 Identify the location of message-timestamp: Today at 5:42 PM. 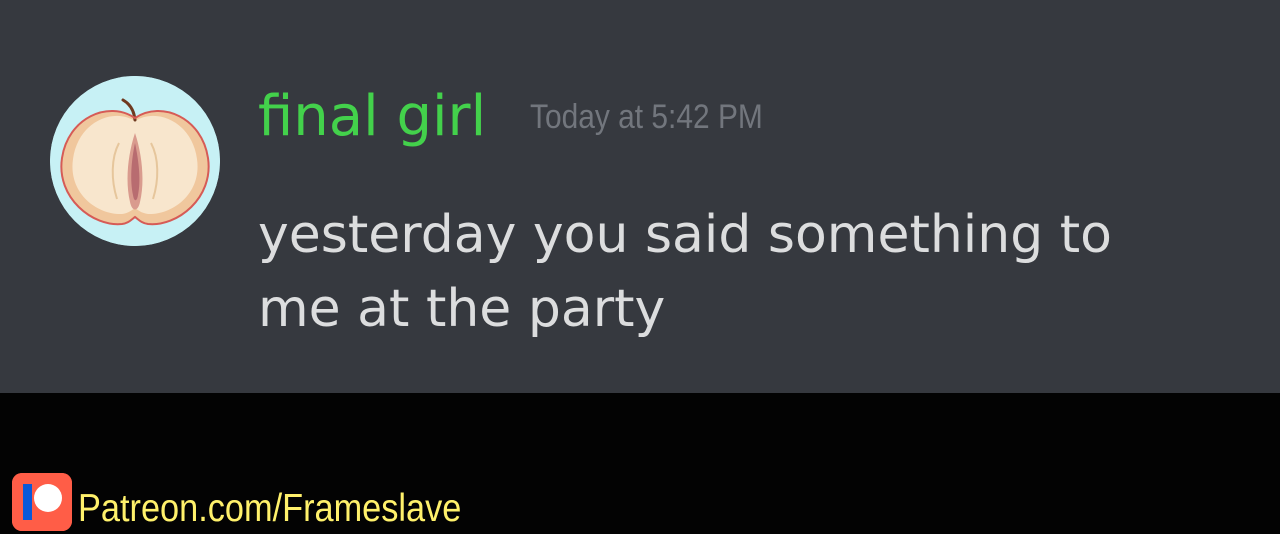
(646, 117).